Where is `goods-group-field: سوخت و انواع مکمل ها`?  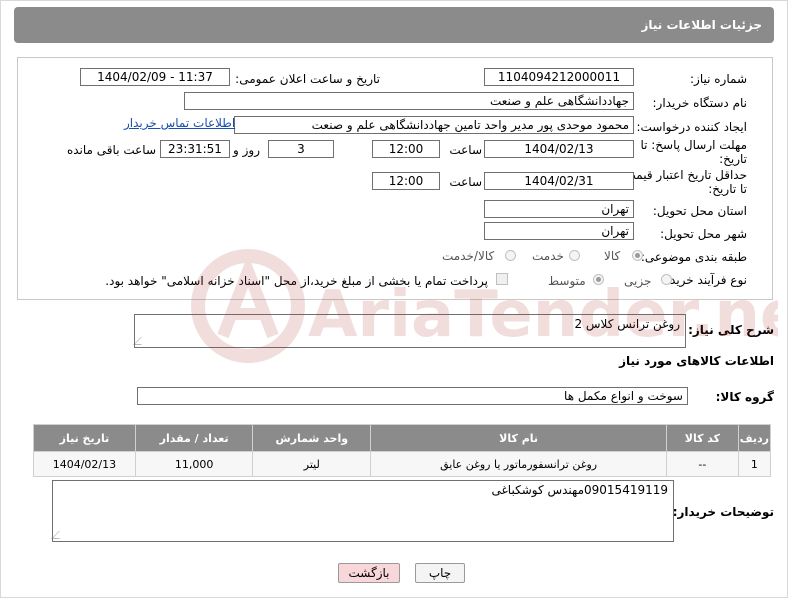 goods-group-field: سوخت و انواع مکمل ها is located at coordinates (412, 396).